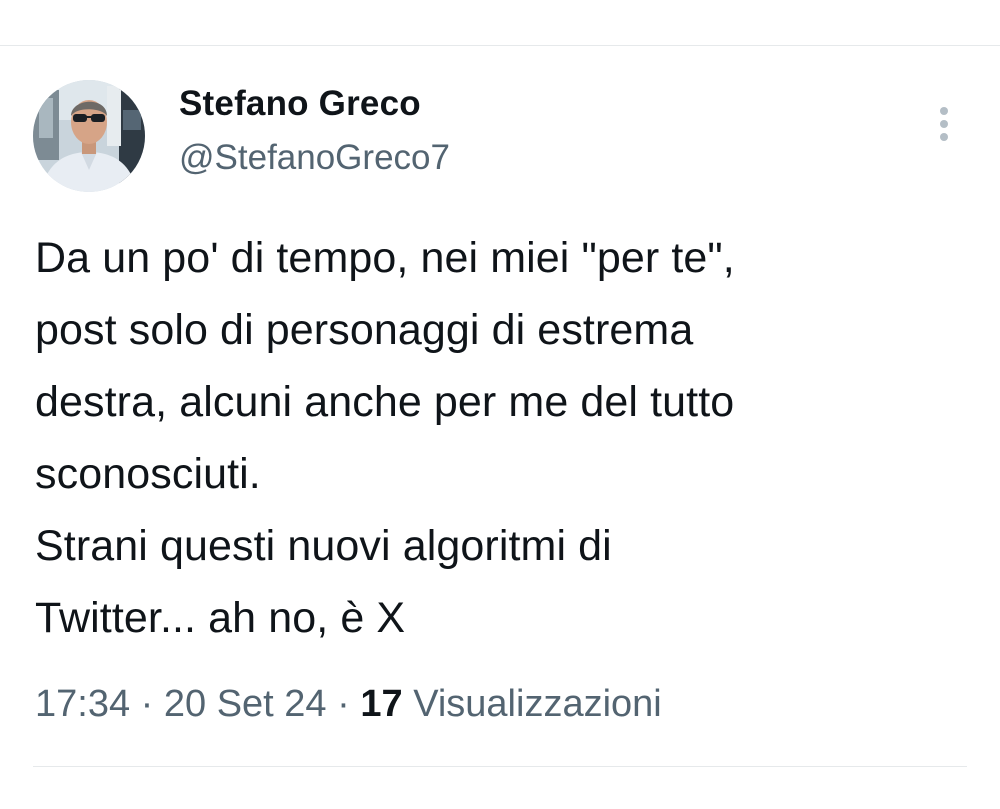 This screenshot has height=809, width=1000. Describe the element at coordinates (314, 158) in the screenshot. I see `author-handle: @StefanoGreco7` at that location.